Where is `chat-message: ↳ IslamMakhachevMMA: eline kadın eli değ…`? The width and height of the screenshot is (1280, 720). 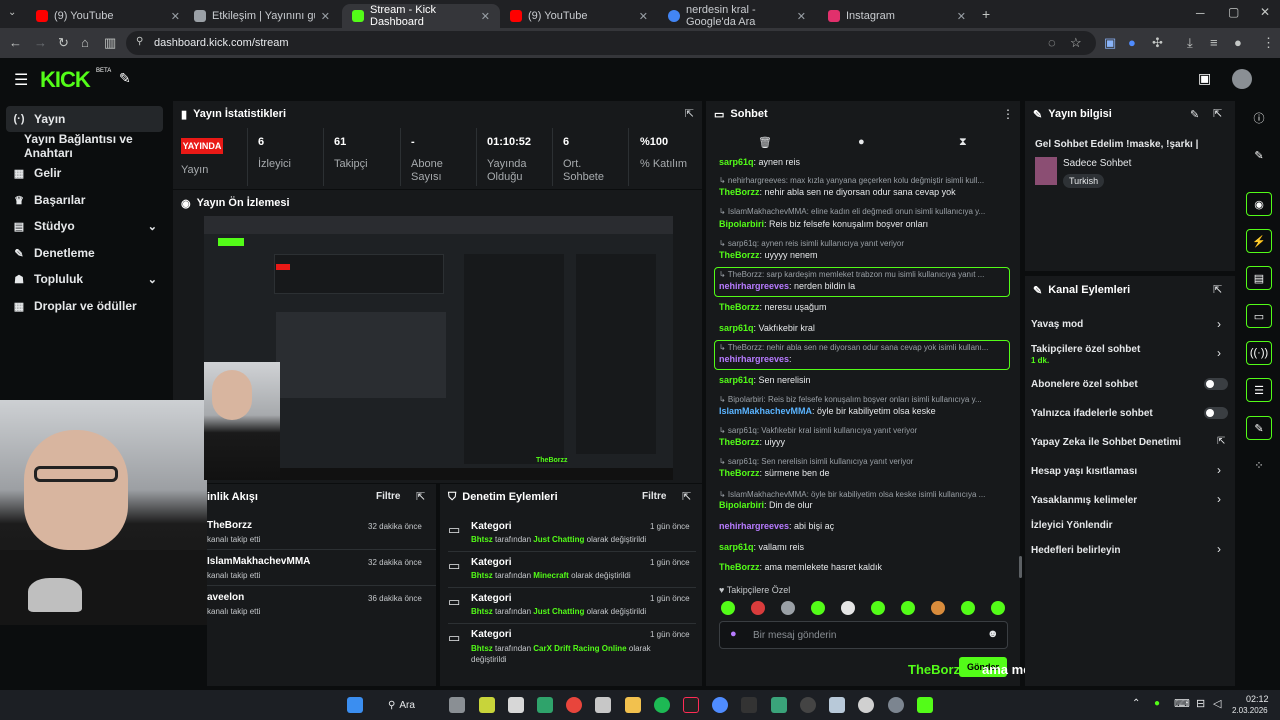
chat-message: ↳ IslamMakhachevMMA: eline kadın eli değ… is located at coordinates (863, 211).